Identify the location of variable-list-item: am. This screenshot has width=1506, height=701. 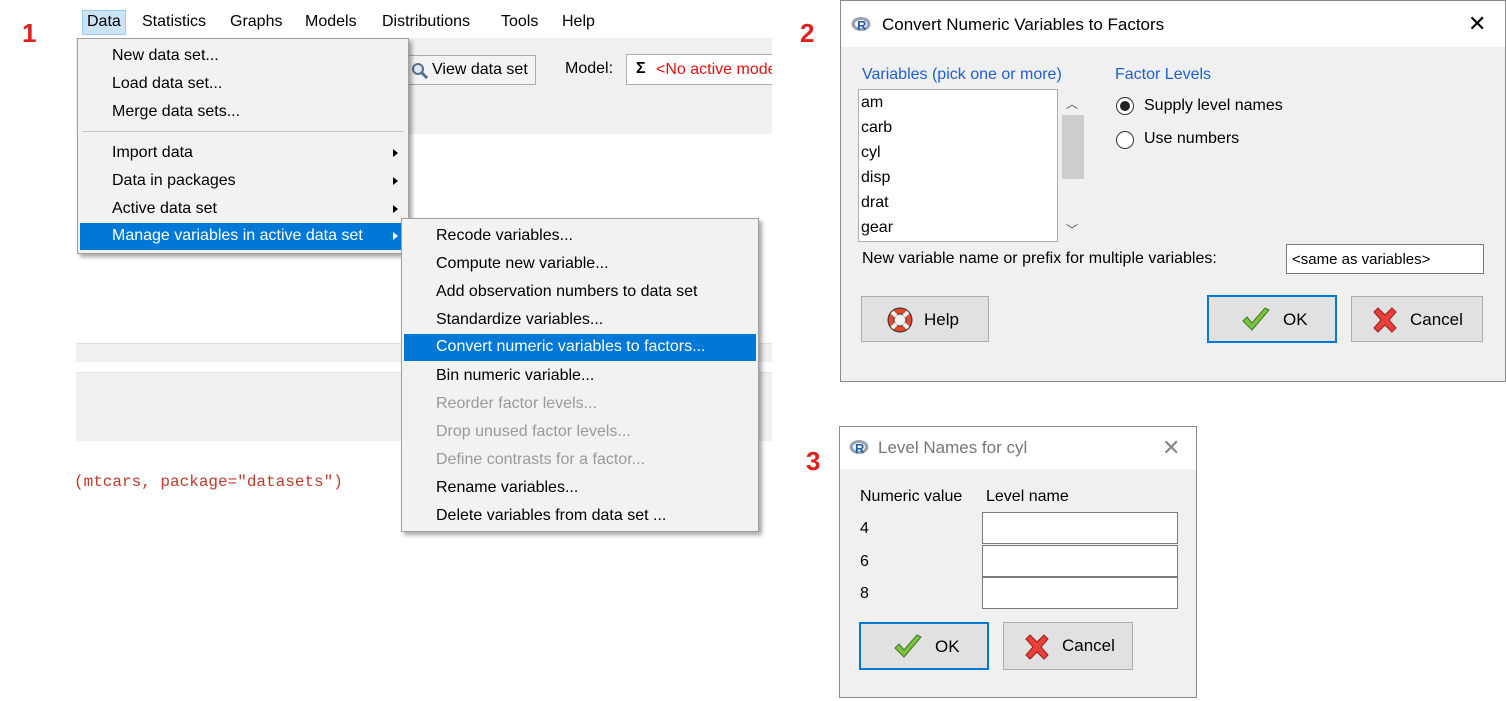
(872, 103).